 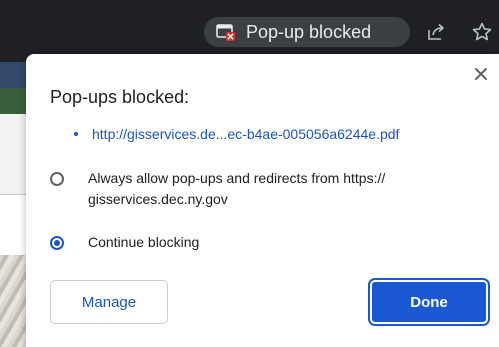 I want to click on radio-button-unchecked, so click(x=57, y=179).